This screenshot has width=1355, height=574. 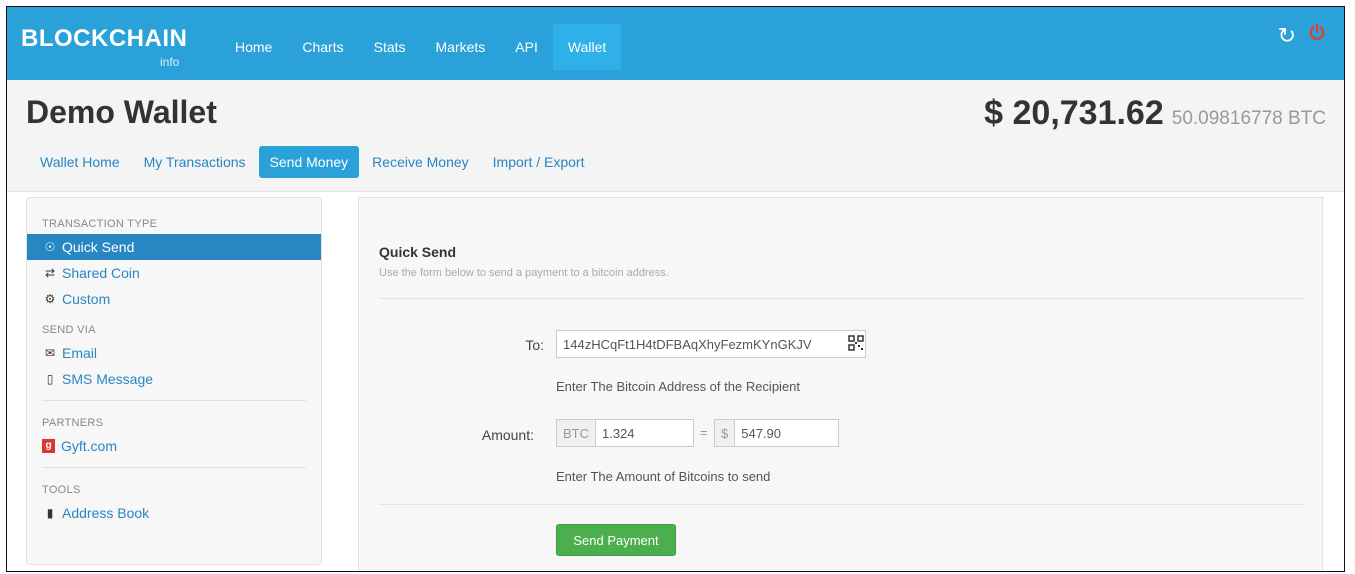 What do you see at coordinates (616, 540) in the screenshot?
I see `send-payment-button: Send Payment` at bounding box center [616, 540].